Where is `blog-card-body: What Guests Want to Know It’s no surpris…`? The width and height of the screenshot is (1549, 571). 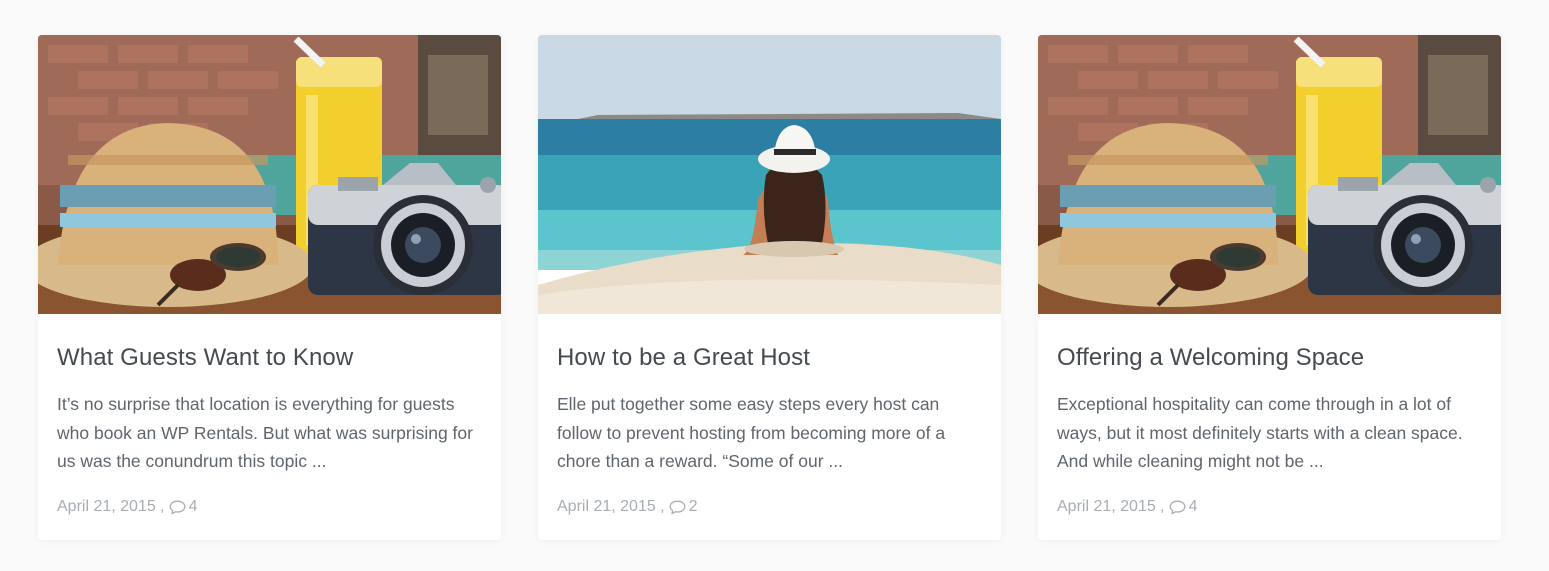 blog-card-body: What Guests Want to Know It’s no surpris… is located at coordinates (269, 429).